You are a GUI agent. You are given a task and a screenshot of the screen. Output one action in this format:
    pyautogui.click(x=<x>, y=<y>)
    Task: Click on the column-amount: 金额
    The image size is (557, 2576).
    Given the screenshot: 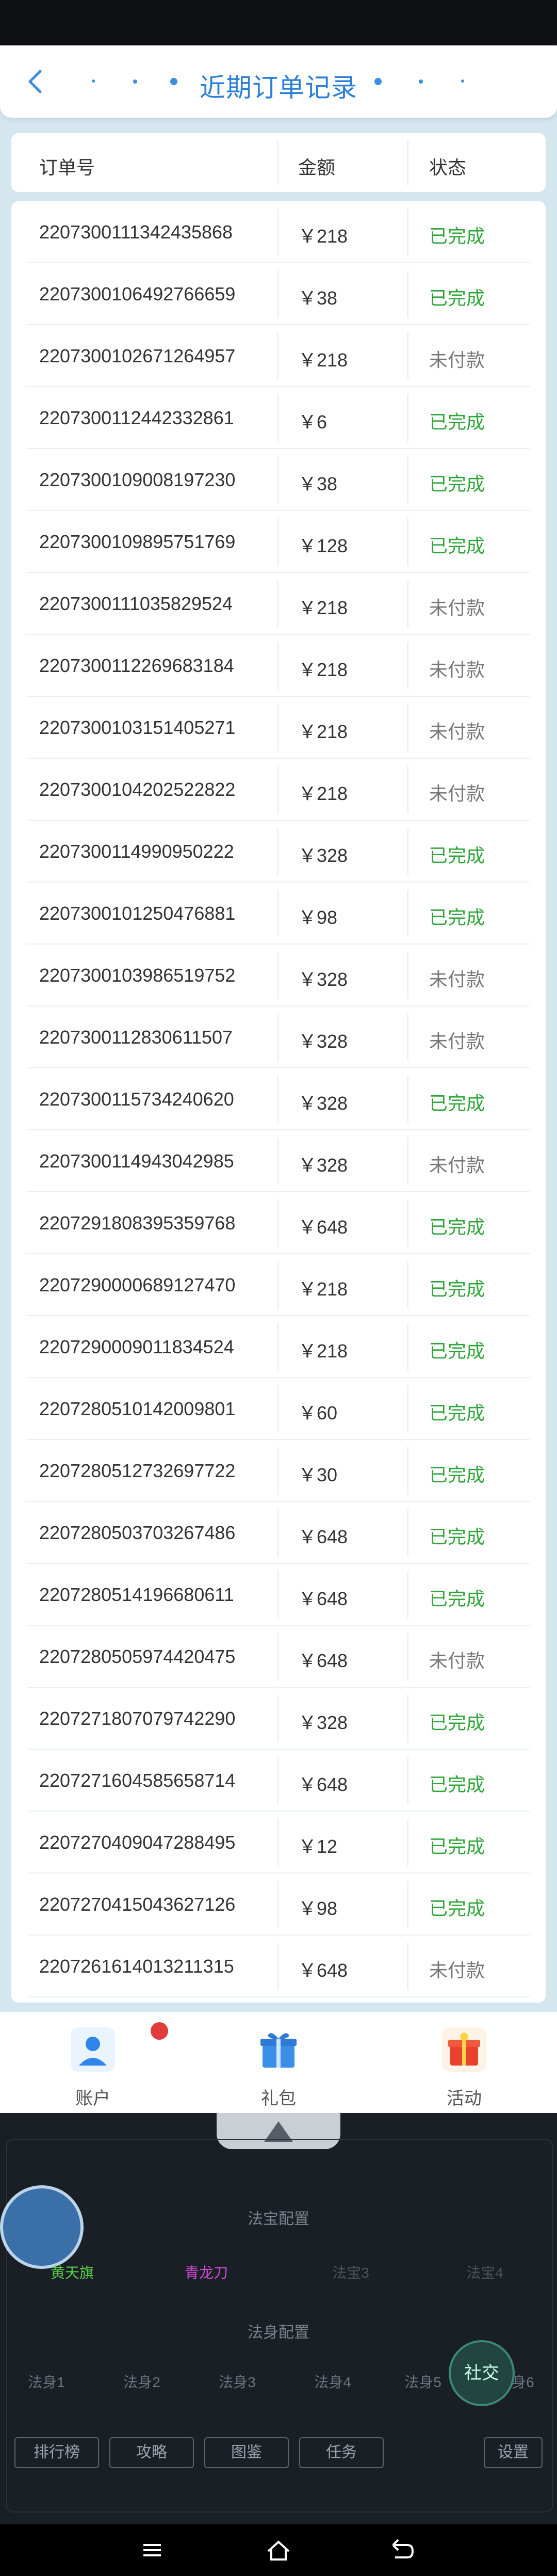 What is the action you would take?
    pyautogui.click(x=317, y=167)
    